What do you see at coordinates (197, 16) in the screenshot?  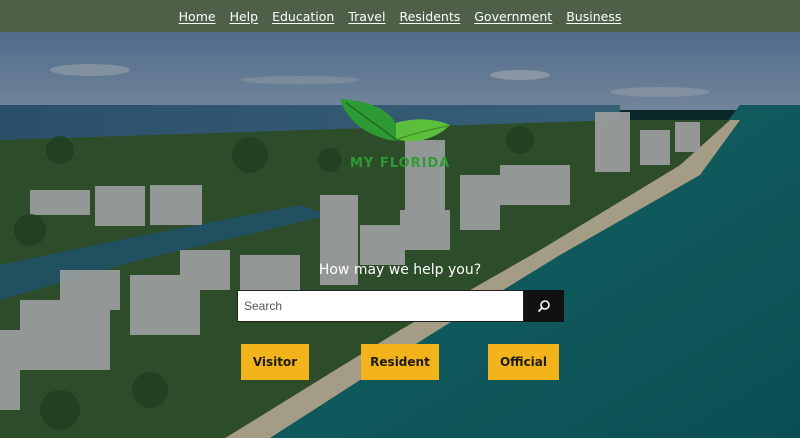 I see `nav-home: Home` at bounding box center [197, 16].